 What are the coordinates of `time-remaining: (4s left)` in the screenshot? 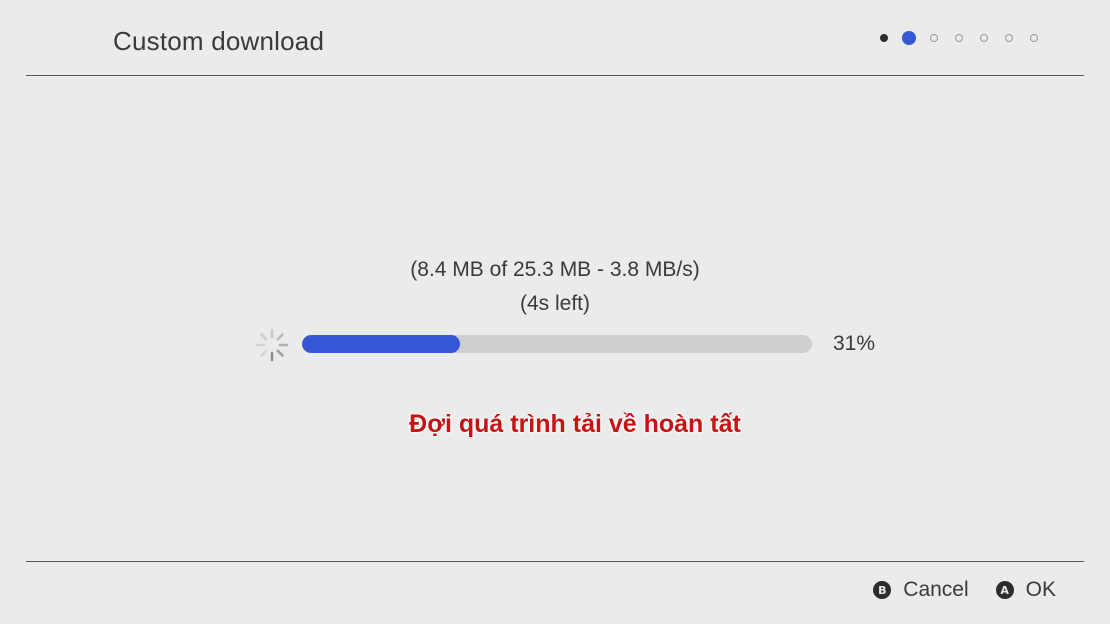 It's located at (554, 303).